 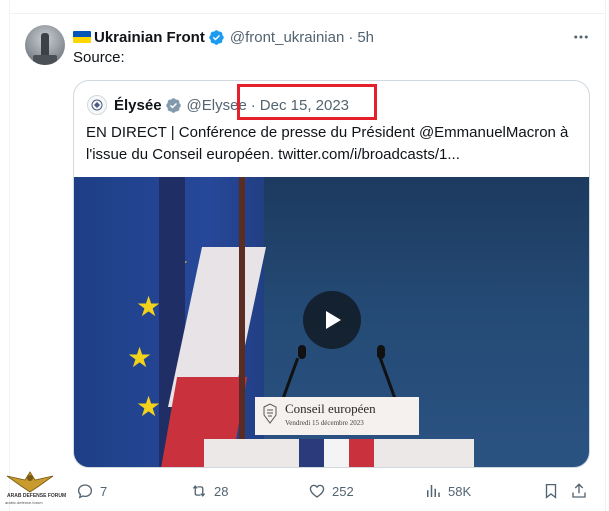 What do you see at coordinates (138, 105) in the screenshot?
I see `quoted-author-name: Élysée` at bounding box center [138, 105].